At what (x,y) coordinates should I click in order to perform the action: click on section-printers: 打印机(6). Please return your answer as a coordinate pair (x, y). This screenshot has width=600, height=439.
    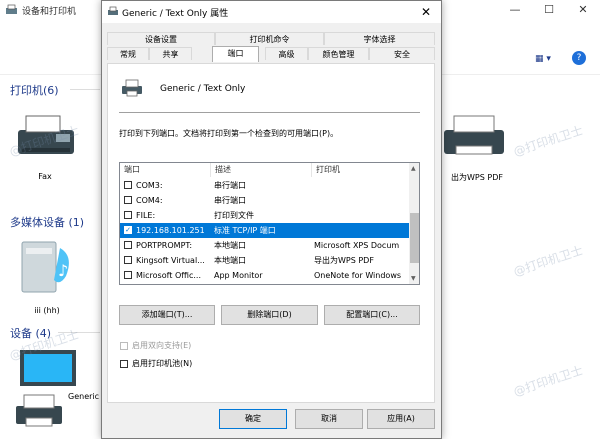
    Looking at the image, I should click on (34, 90).